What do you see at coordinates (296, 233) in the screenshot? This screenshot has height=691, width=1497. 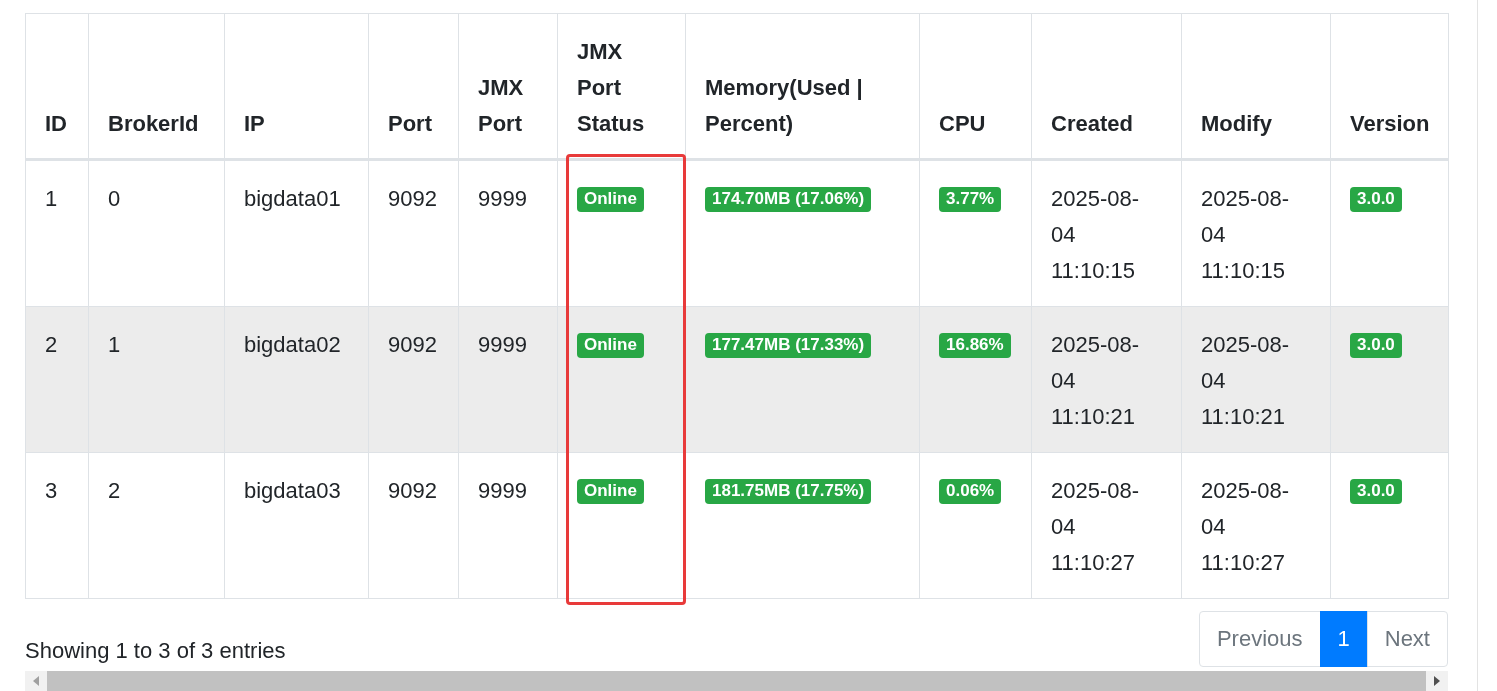 I see `table-cell: bigdata01` at bounding box center [296, 233].